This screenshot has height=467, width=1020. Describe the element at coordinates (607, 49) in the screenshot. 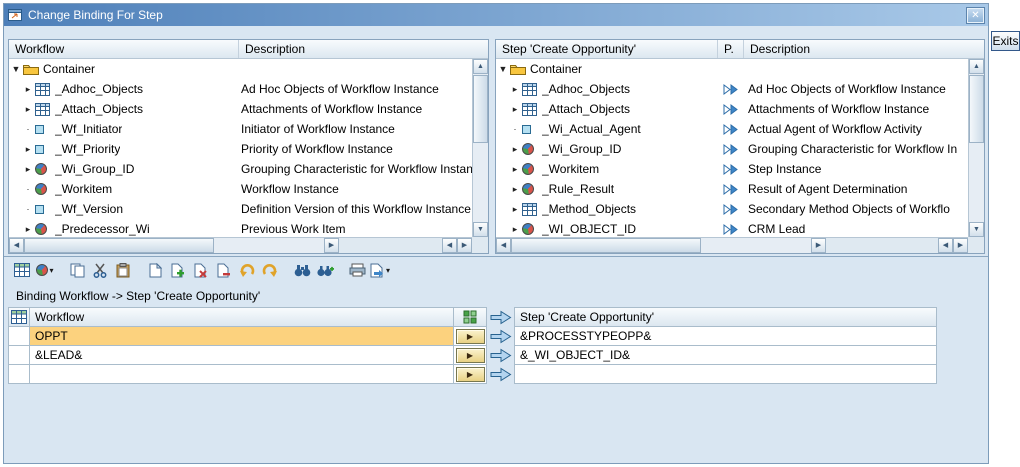

I see `column-header-step: Step 'Create Opportunity'` at that location.